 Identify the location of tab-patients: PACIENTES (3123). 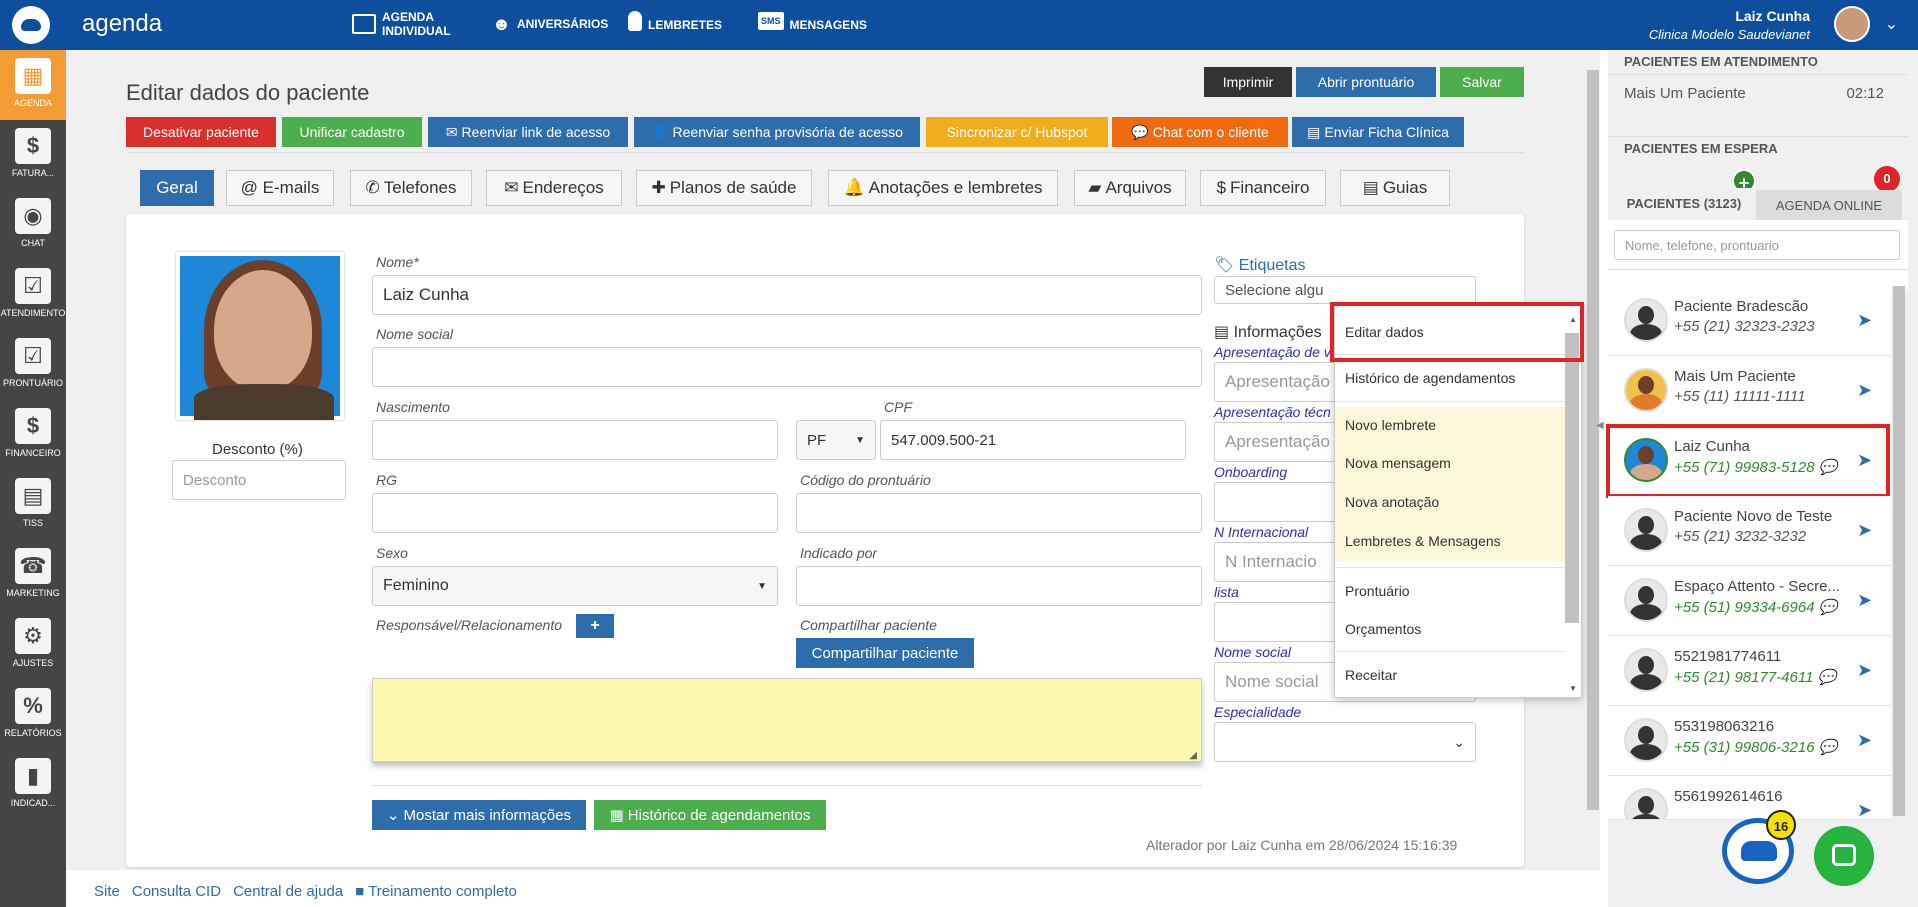
(1684, 203).